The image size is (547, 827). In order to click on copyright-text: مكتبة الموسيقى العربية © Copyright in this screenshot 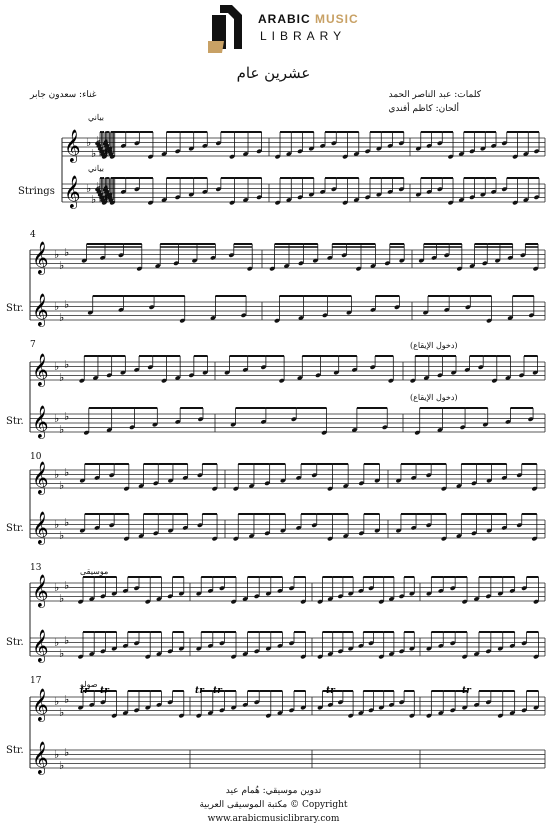, I will do `click(273, 805)`.